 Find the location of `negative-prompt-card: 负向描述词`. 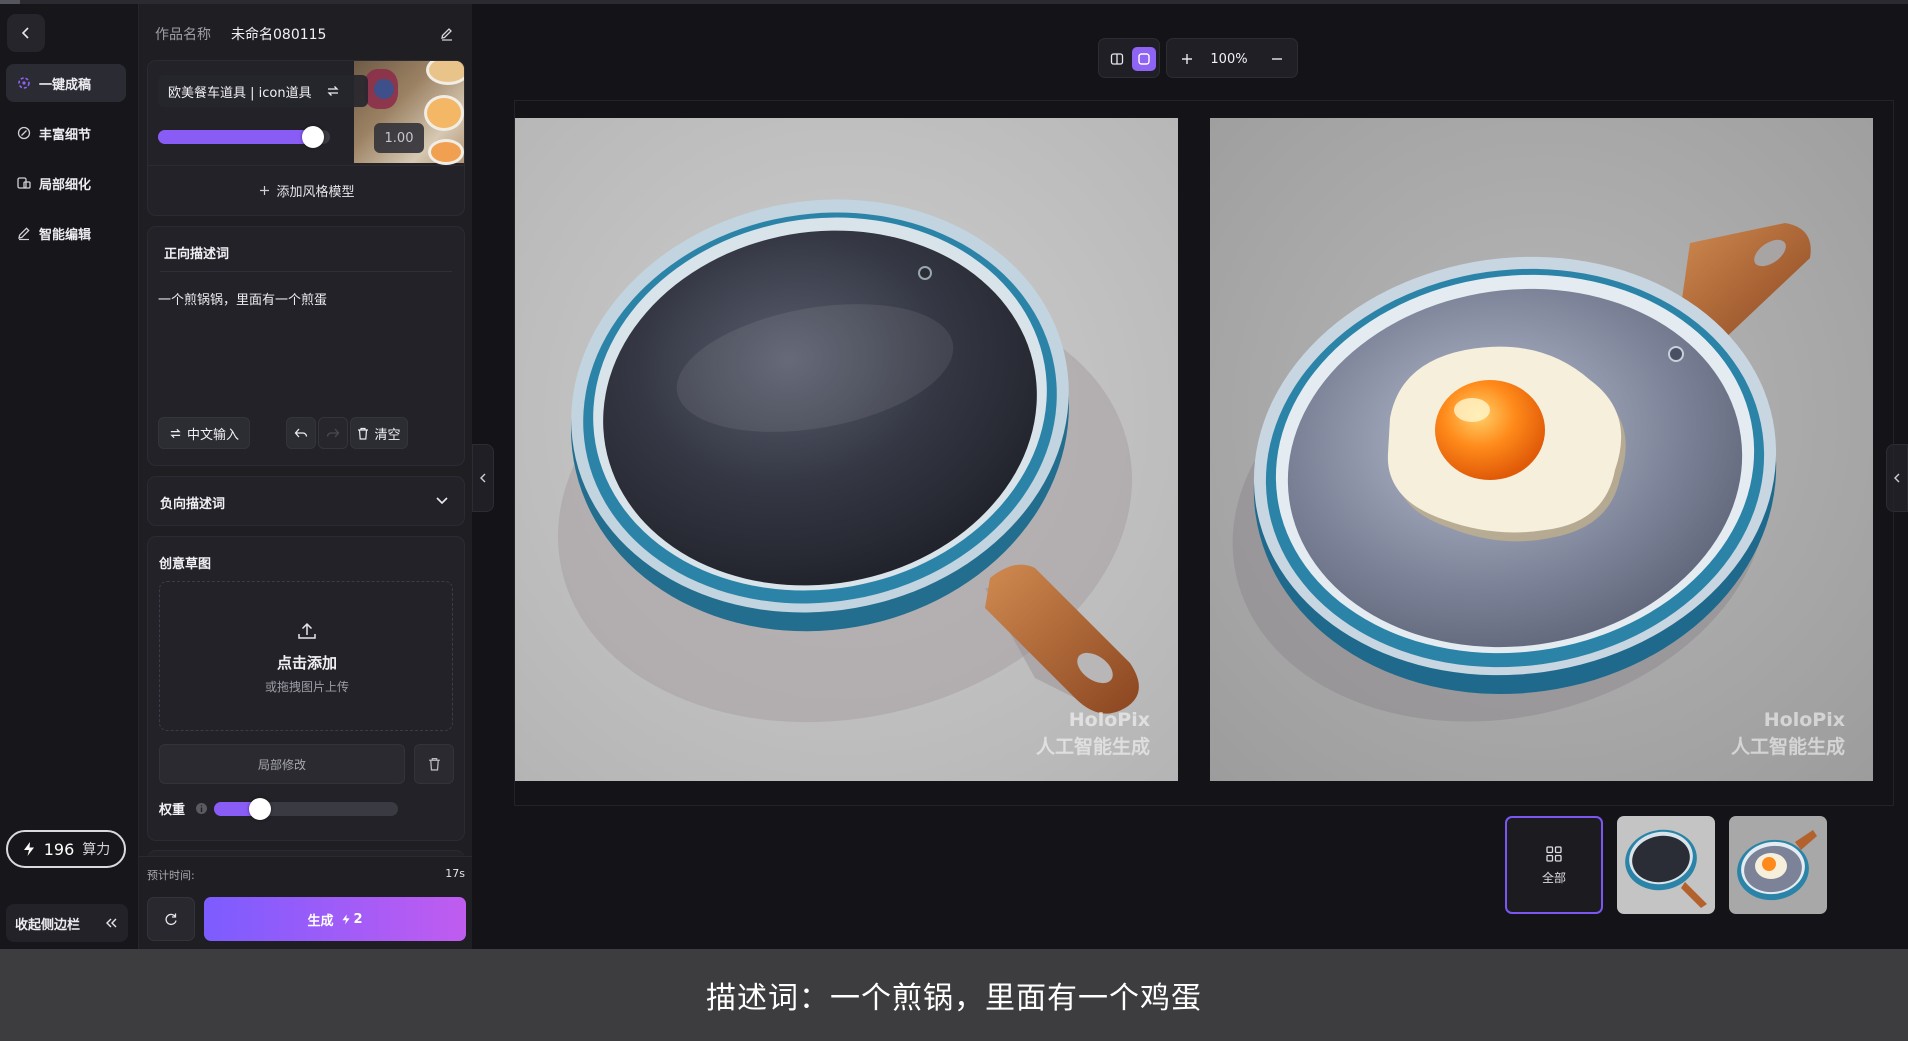

negative-prompt-card: 负向描述词 is located at coordinates (306, 501).